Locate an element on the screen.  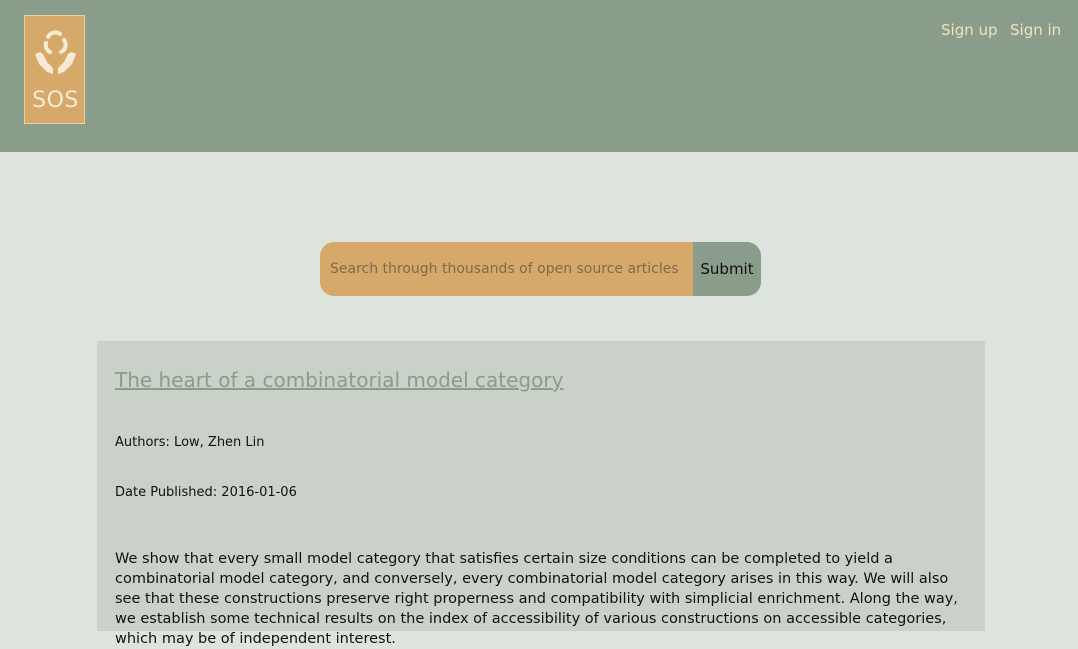
result-date-published: Date Published: 2016-01-06 is located at coordinates (206, 492).